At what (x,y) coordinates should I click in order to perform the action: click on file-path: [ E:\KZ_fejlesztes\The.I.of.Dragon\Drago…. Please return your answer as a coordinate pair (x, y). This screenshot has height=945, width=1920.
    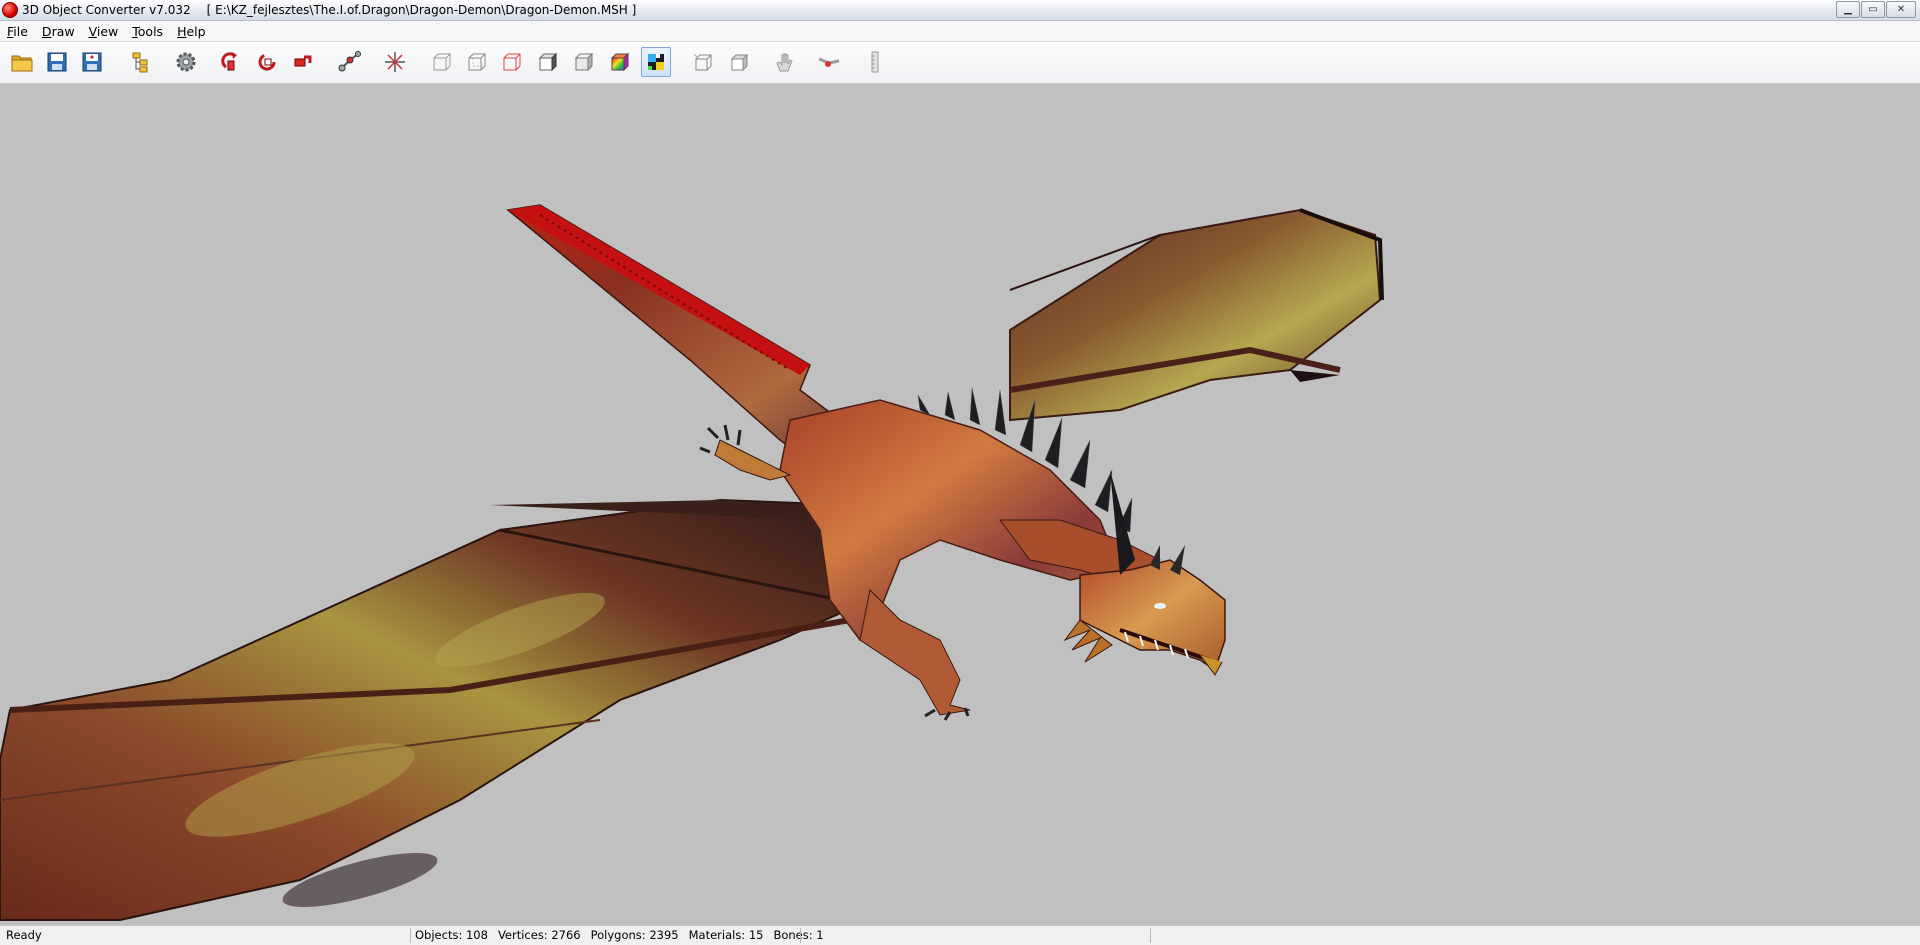
    Looking at the image, I should click on (421, 10).